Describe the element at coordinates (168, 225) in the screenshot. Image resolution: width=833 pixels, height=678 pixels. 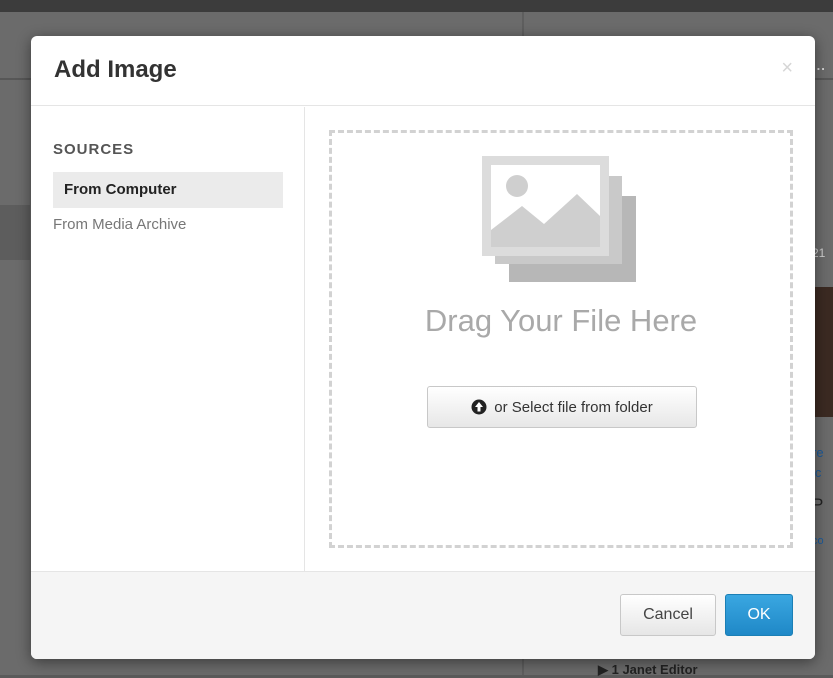
I see `source-item-from-media-archive: From Media Archive` at that location.